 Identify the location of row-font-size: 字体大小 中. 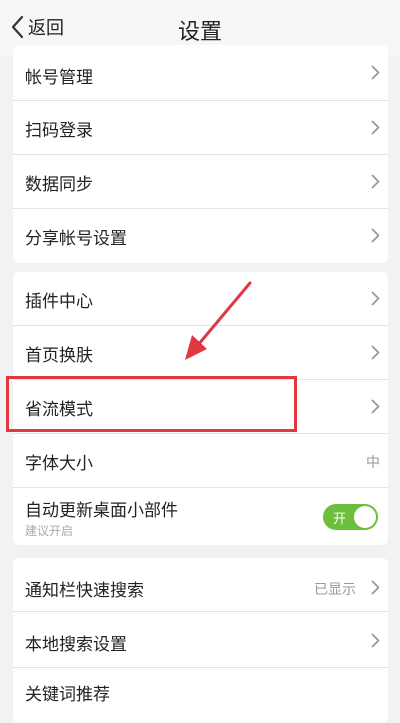
(200, 461).